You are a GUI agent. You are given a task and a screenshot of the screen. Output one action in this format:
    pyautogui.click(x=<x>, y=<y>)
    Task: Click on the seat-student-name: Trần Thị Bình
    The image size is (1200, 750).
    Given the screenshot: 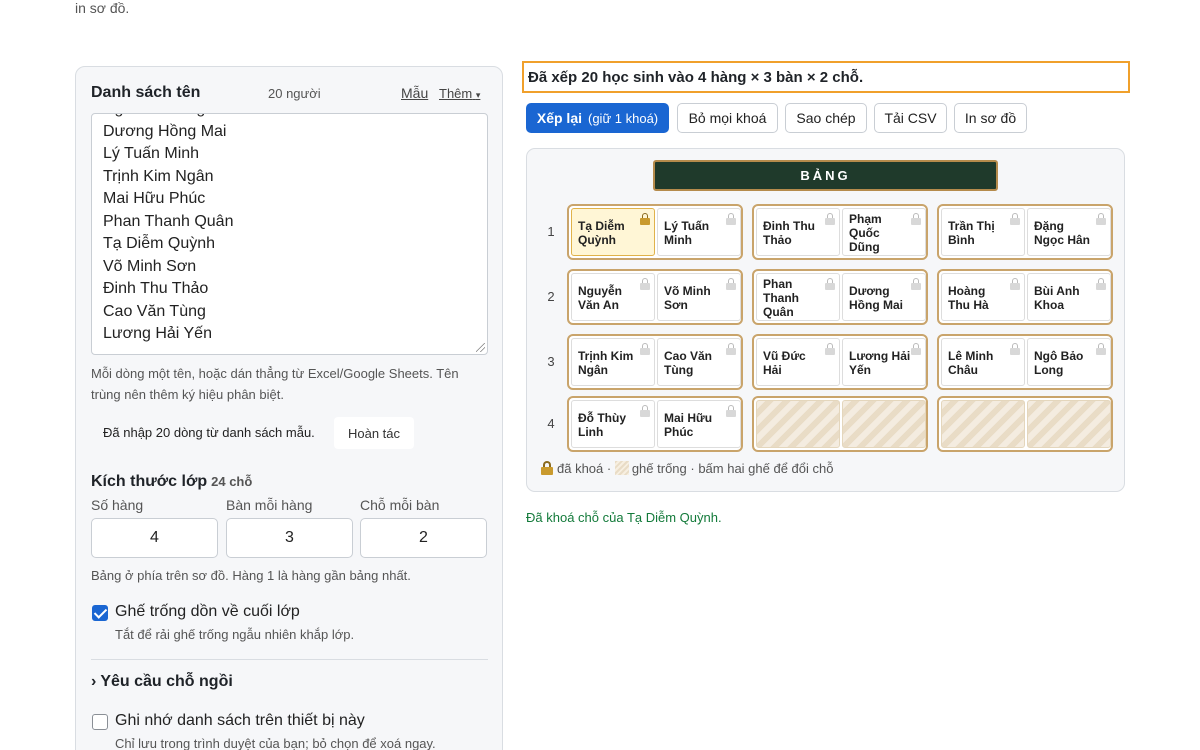 What is the action you would take?
    pyautogui.click(x=971, y=233)
    